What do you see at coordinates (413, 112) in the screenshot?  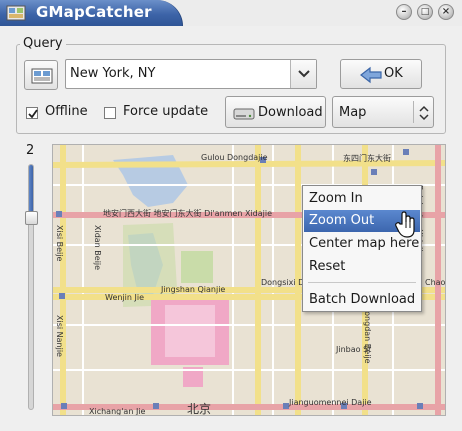 I see `map-type-divider` at bounding box center [413, 112].